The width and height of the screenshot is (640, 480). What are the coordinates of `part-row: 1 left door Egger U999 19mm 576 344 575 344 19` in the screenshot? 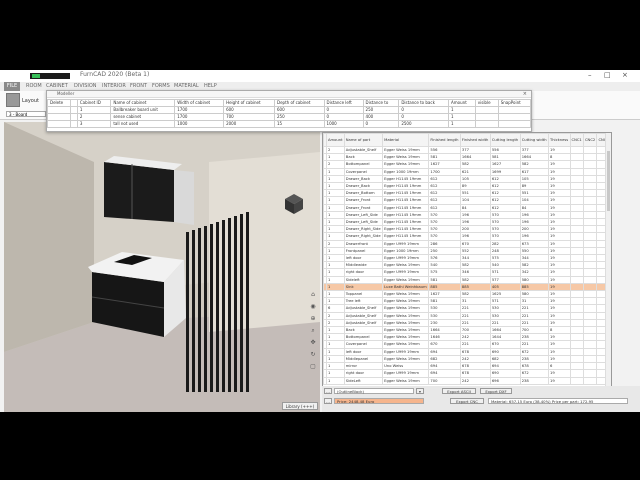 It's located at (467, 258).